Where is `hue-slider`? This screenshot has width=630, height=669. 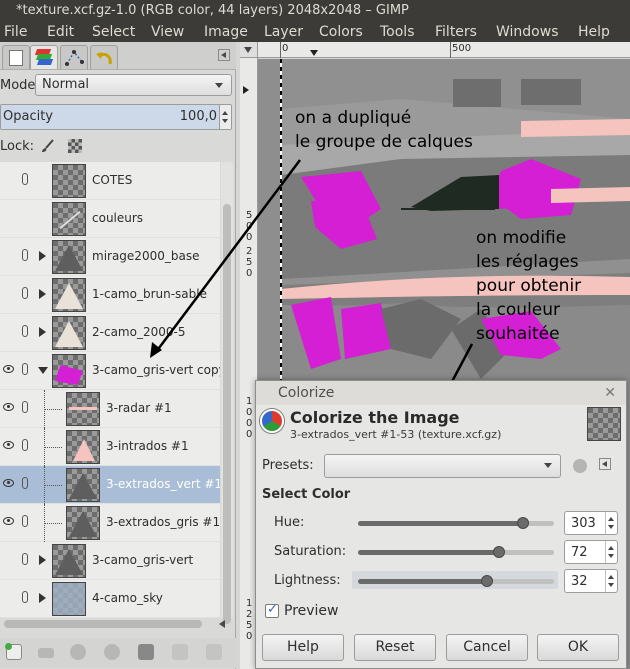 hue-slider is located at coordinates (456, 523).